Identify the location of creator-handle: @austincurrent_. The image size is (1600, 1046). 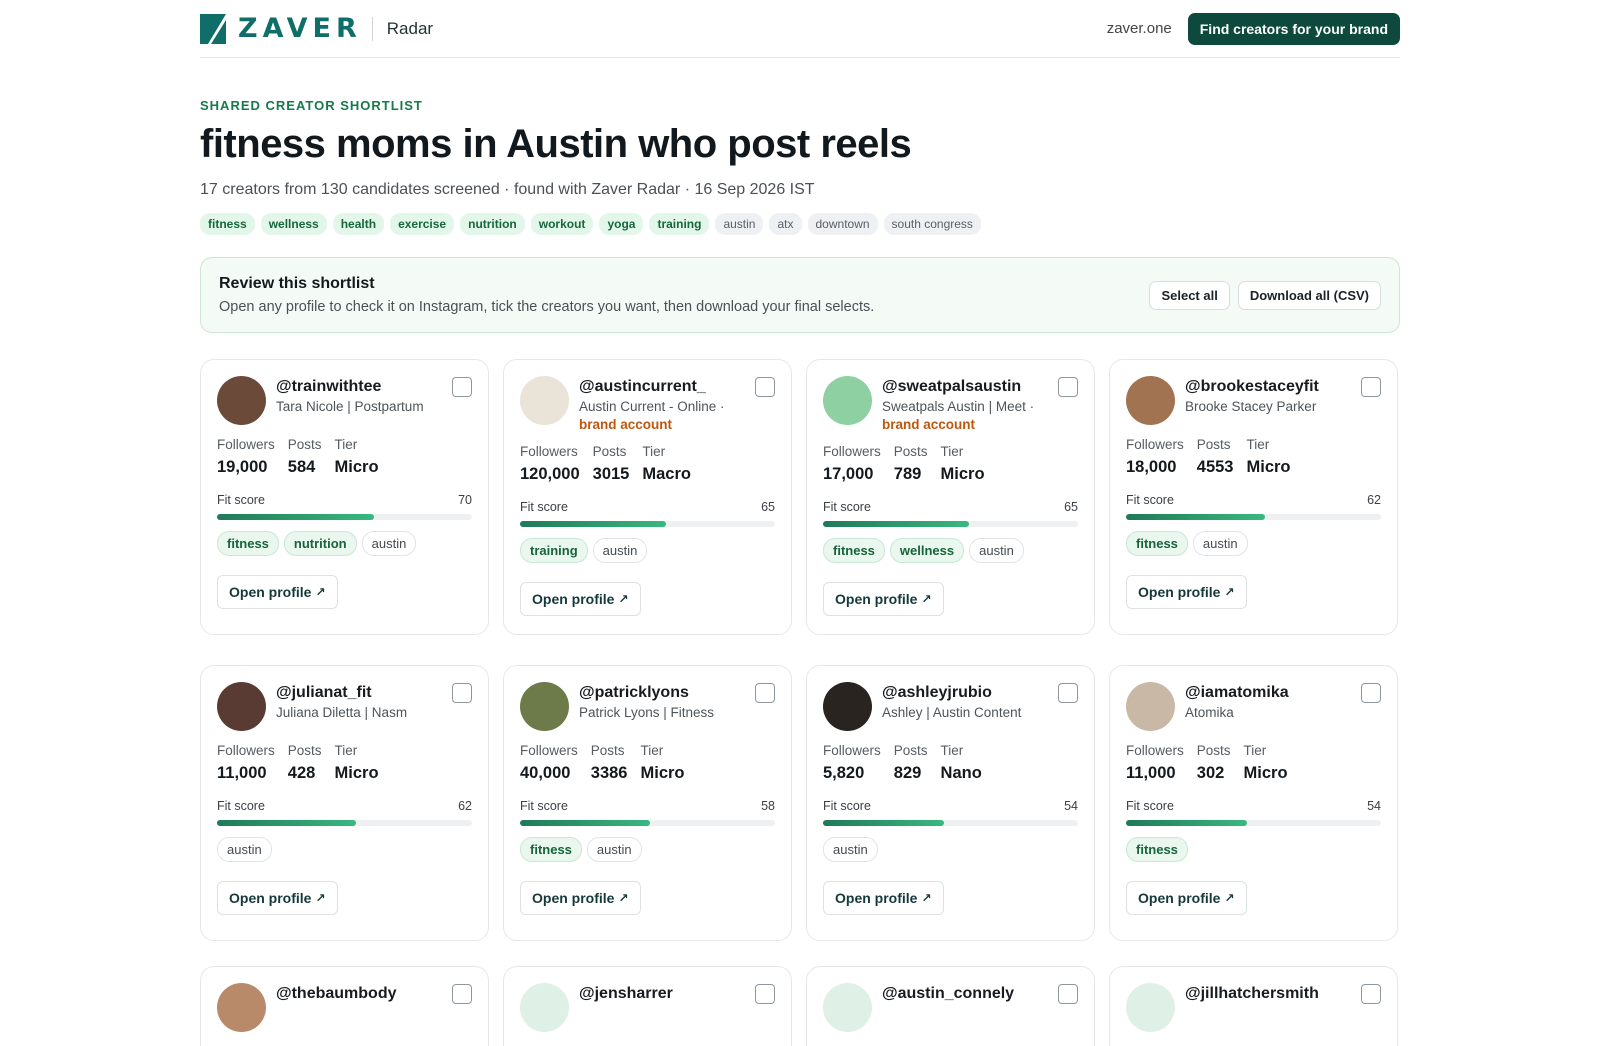
(664, 387).